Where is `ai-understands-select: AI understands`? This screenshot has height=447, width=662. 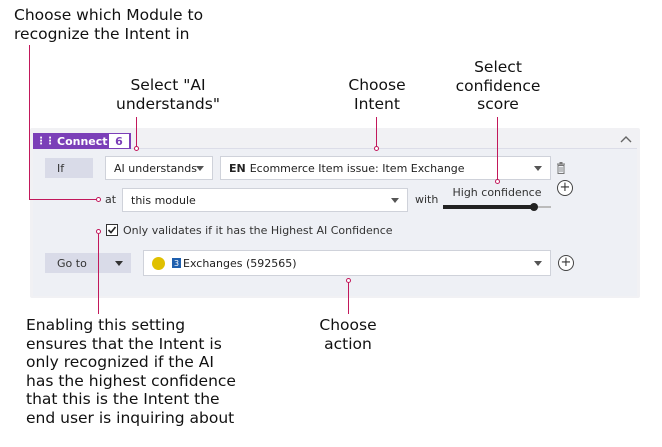 ai-understands-select: AI understands is located at coordinates (159, 168).